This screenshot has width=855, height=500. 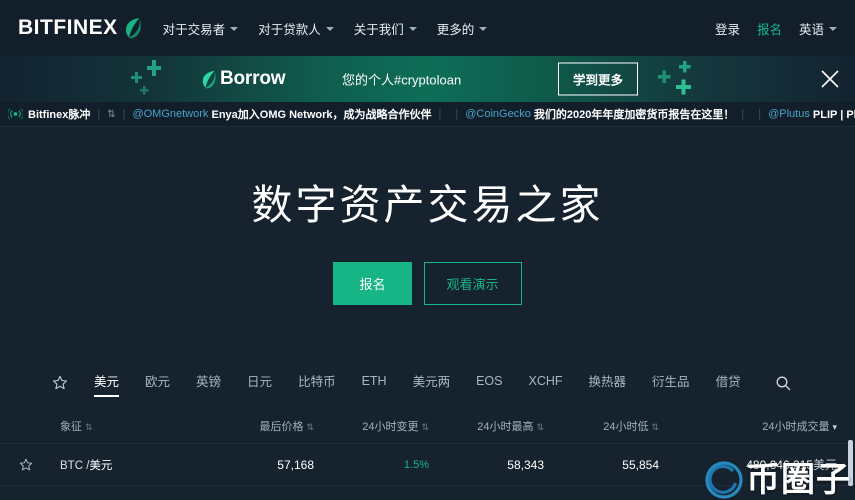 I want to click on close-icon, so click(x=830, y=79).